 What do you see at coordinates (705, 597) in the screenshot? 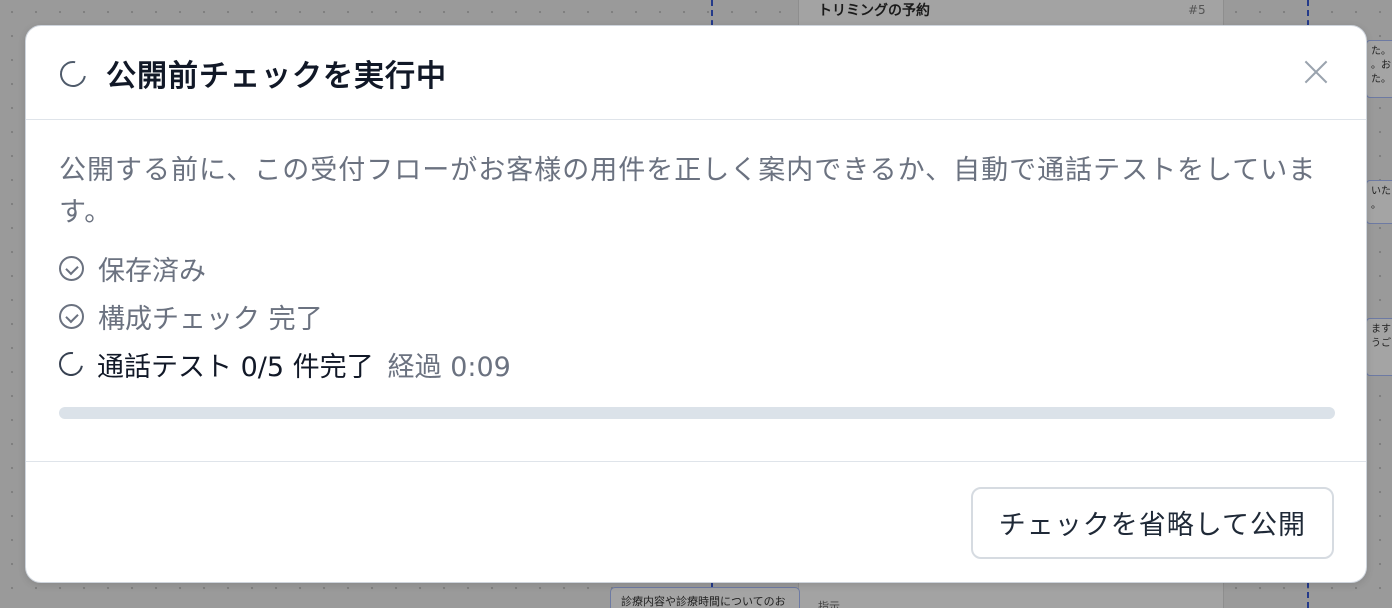
I see `flow-branch-chip: 診療内容や診療時間についてのお` at bounding box center [705, 597].